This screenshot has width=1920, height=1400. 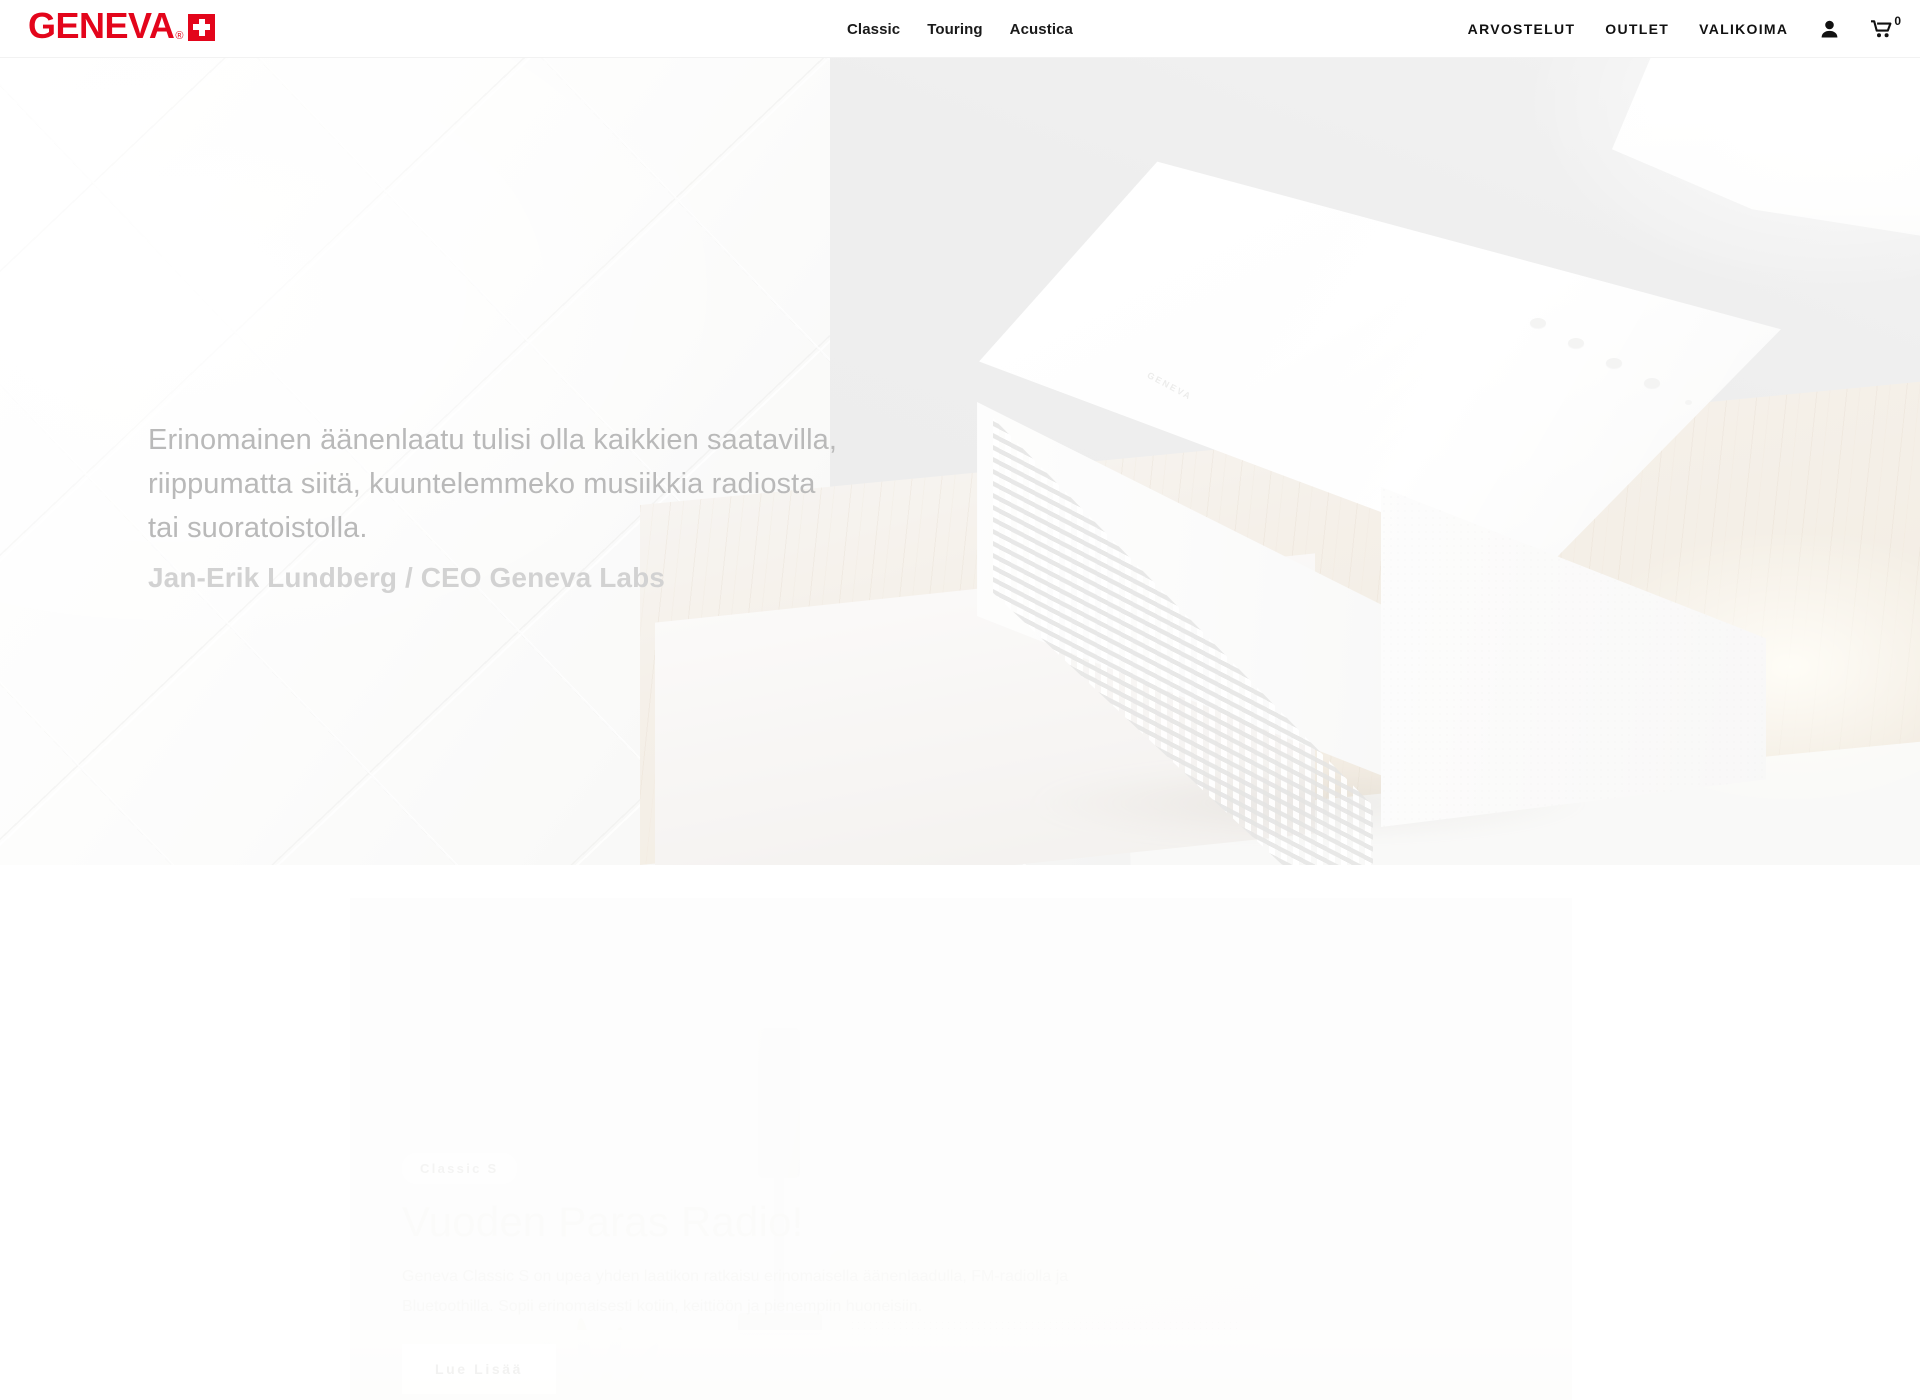 I want to click on primary-nav: Classic Touring Acustica, so click(x=960, y=29).